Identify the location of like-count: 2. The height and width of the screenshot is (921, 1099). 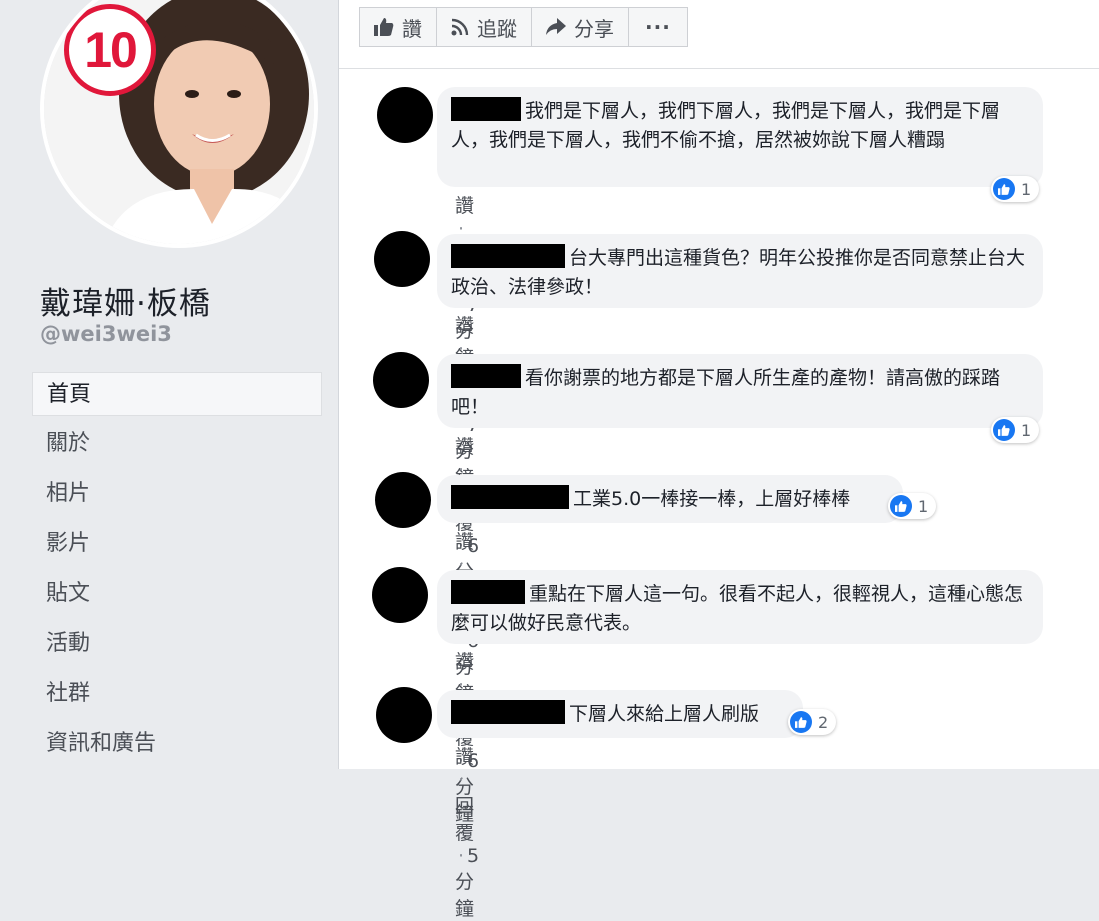
(823, 722).